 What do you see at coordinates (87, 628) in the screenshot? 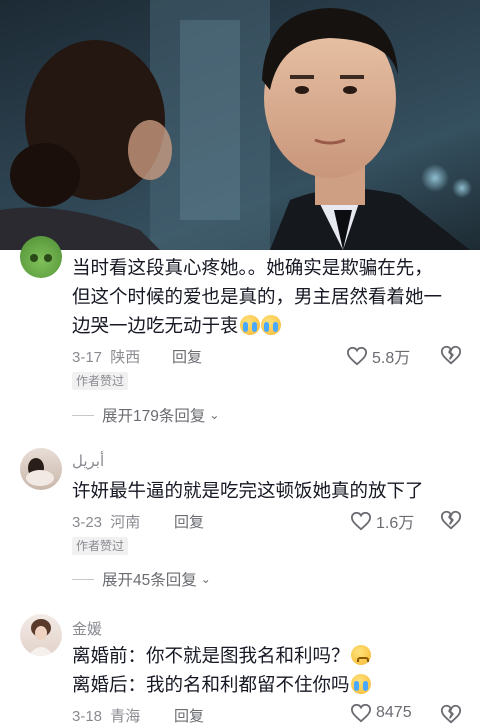
I see `comment-username: 金媛` at bounding box center [87, 628].